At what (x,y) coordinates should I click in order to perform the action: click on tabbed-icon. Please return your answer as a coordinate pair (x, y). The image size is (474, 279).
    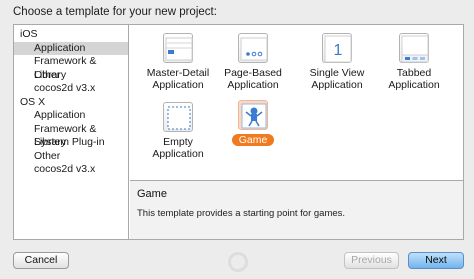
    Looking at the image, I should click on (414, 48).